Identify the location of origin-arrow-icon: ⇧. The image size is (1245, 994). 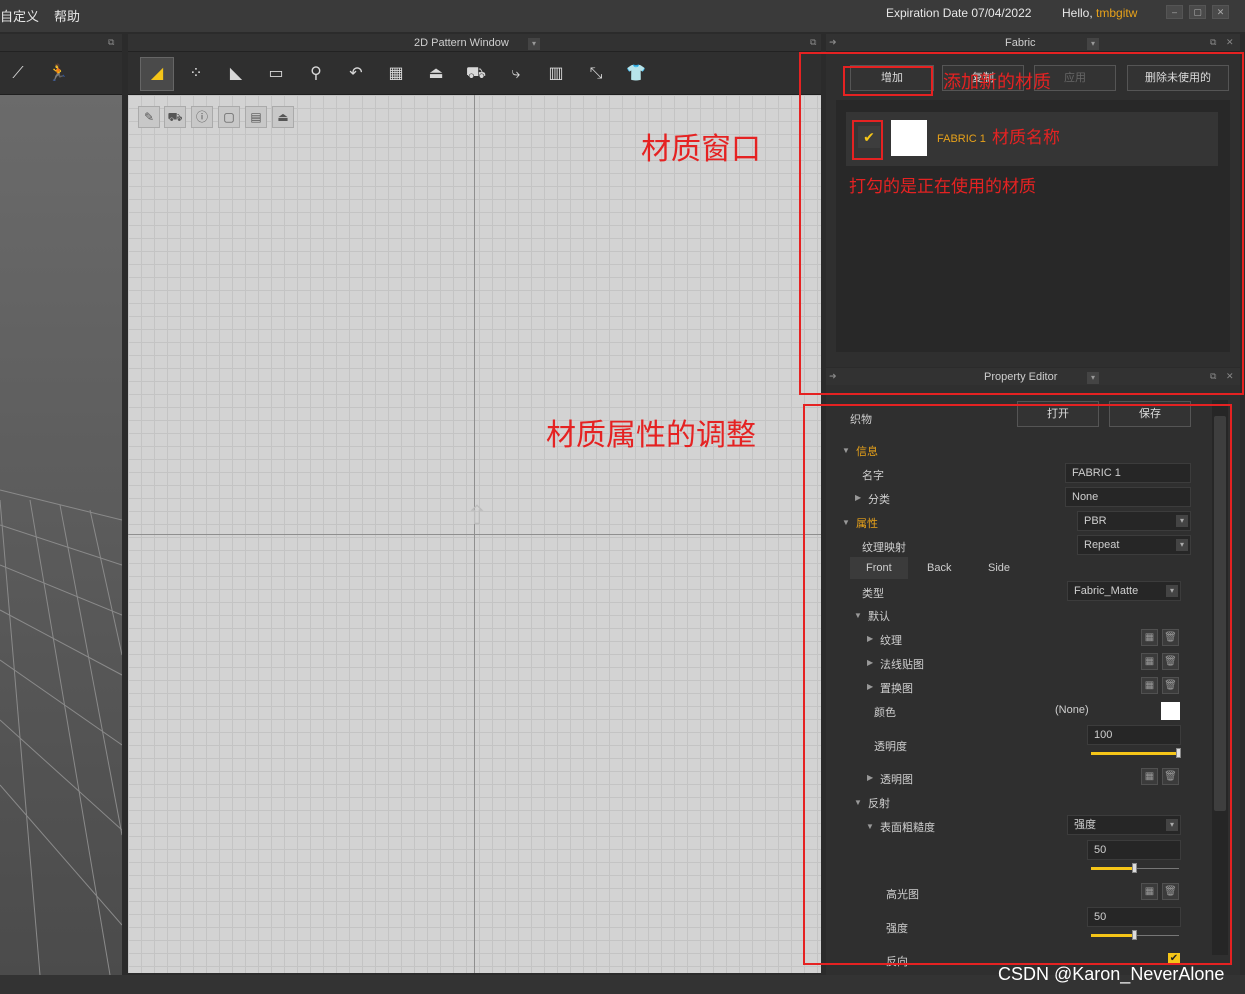
(477, 515).